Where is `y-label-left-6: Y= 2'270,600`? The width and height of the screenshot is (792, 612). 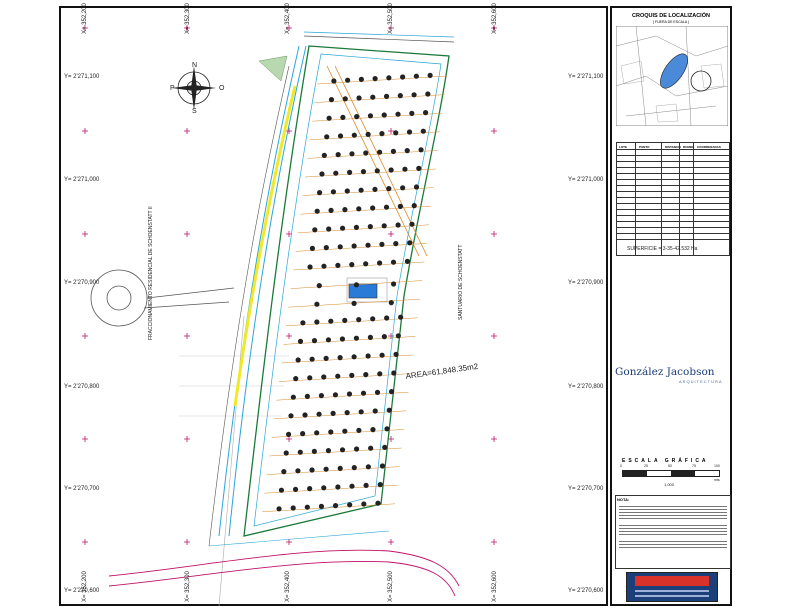 y-label-left-6: Y= 2'270,600 is located at coordinates (82, 591).